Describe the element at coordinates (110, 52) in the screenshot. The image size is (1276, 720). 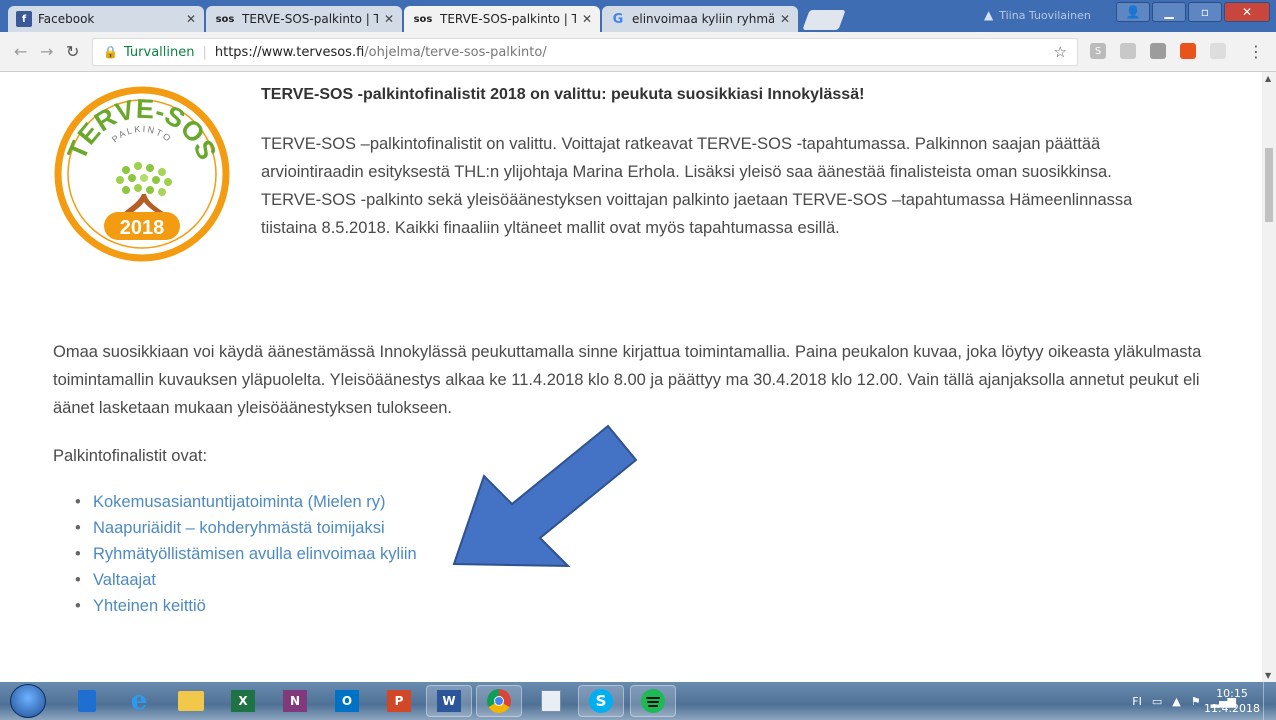
I see `lock-icon: 🔒` at that location.